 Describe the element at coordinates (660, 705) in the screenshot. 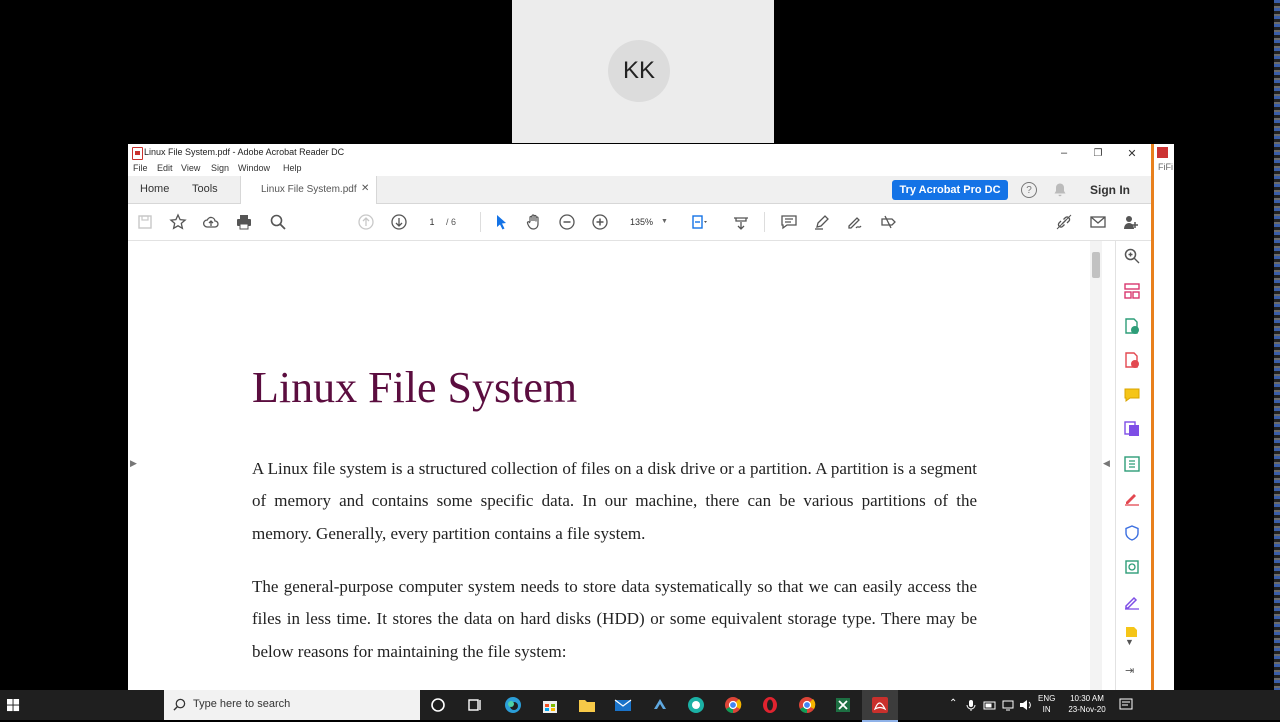

I see `app-icon-blue` at that location.